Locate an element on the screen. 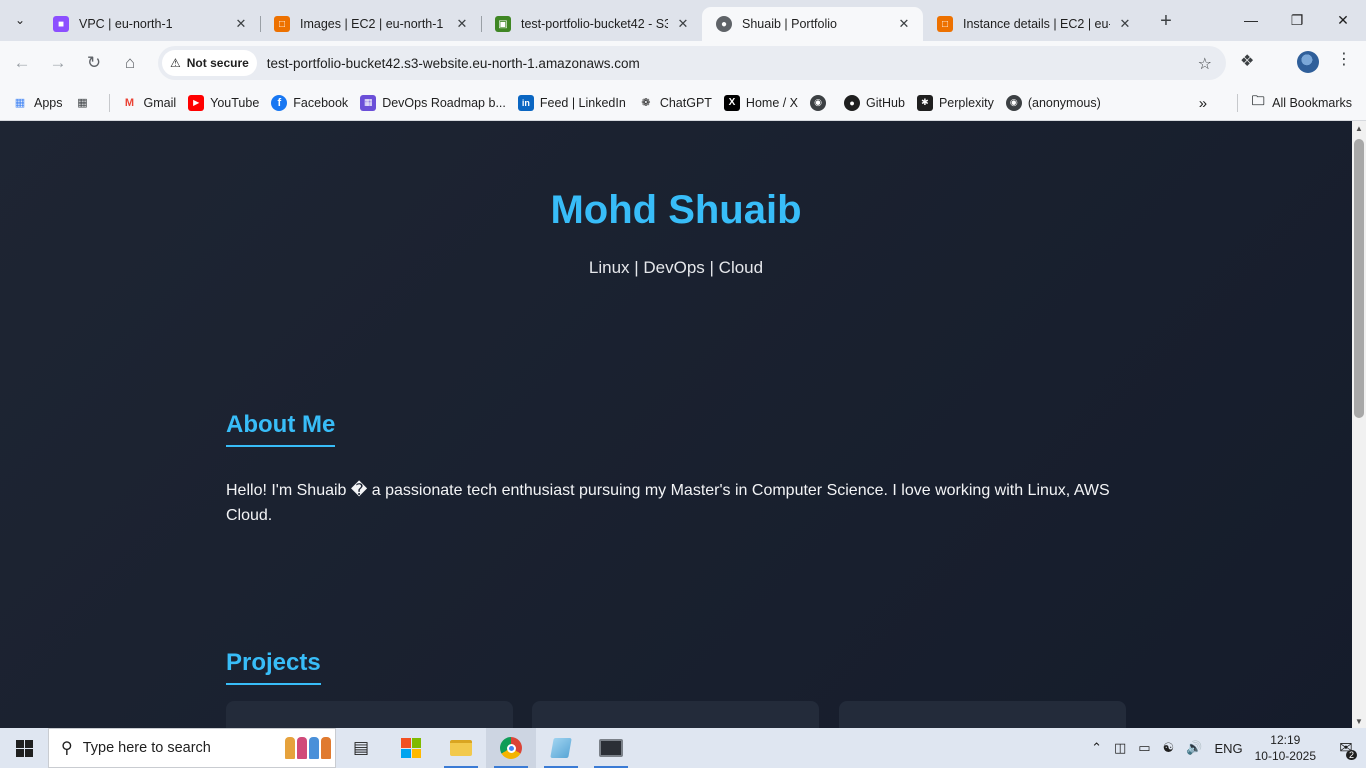 The width and height of the screenshot is (1366, 768). tab-s3-bucket: ▣ test-portfolio-bucket42 - S3 ✕ is located at coordinates (591, 24).